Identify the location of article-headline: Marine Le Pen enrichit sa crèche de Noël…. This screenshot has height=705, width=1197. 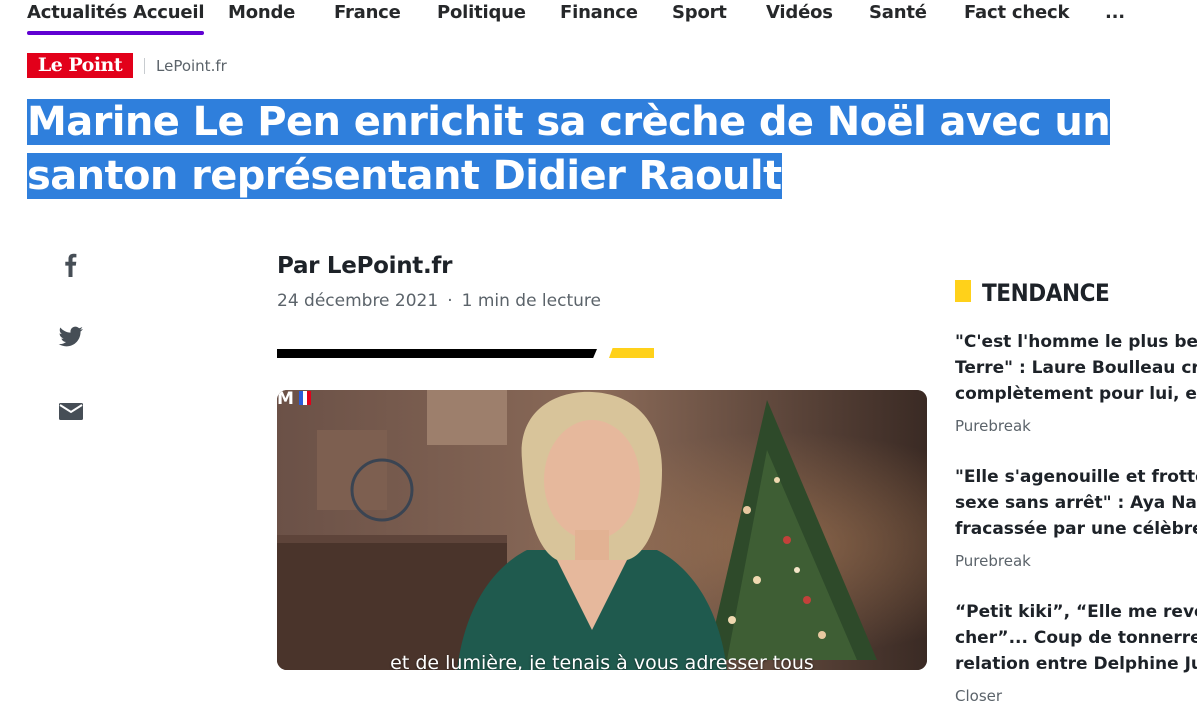
(607, 149).